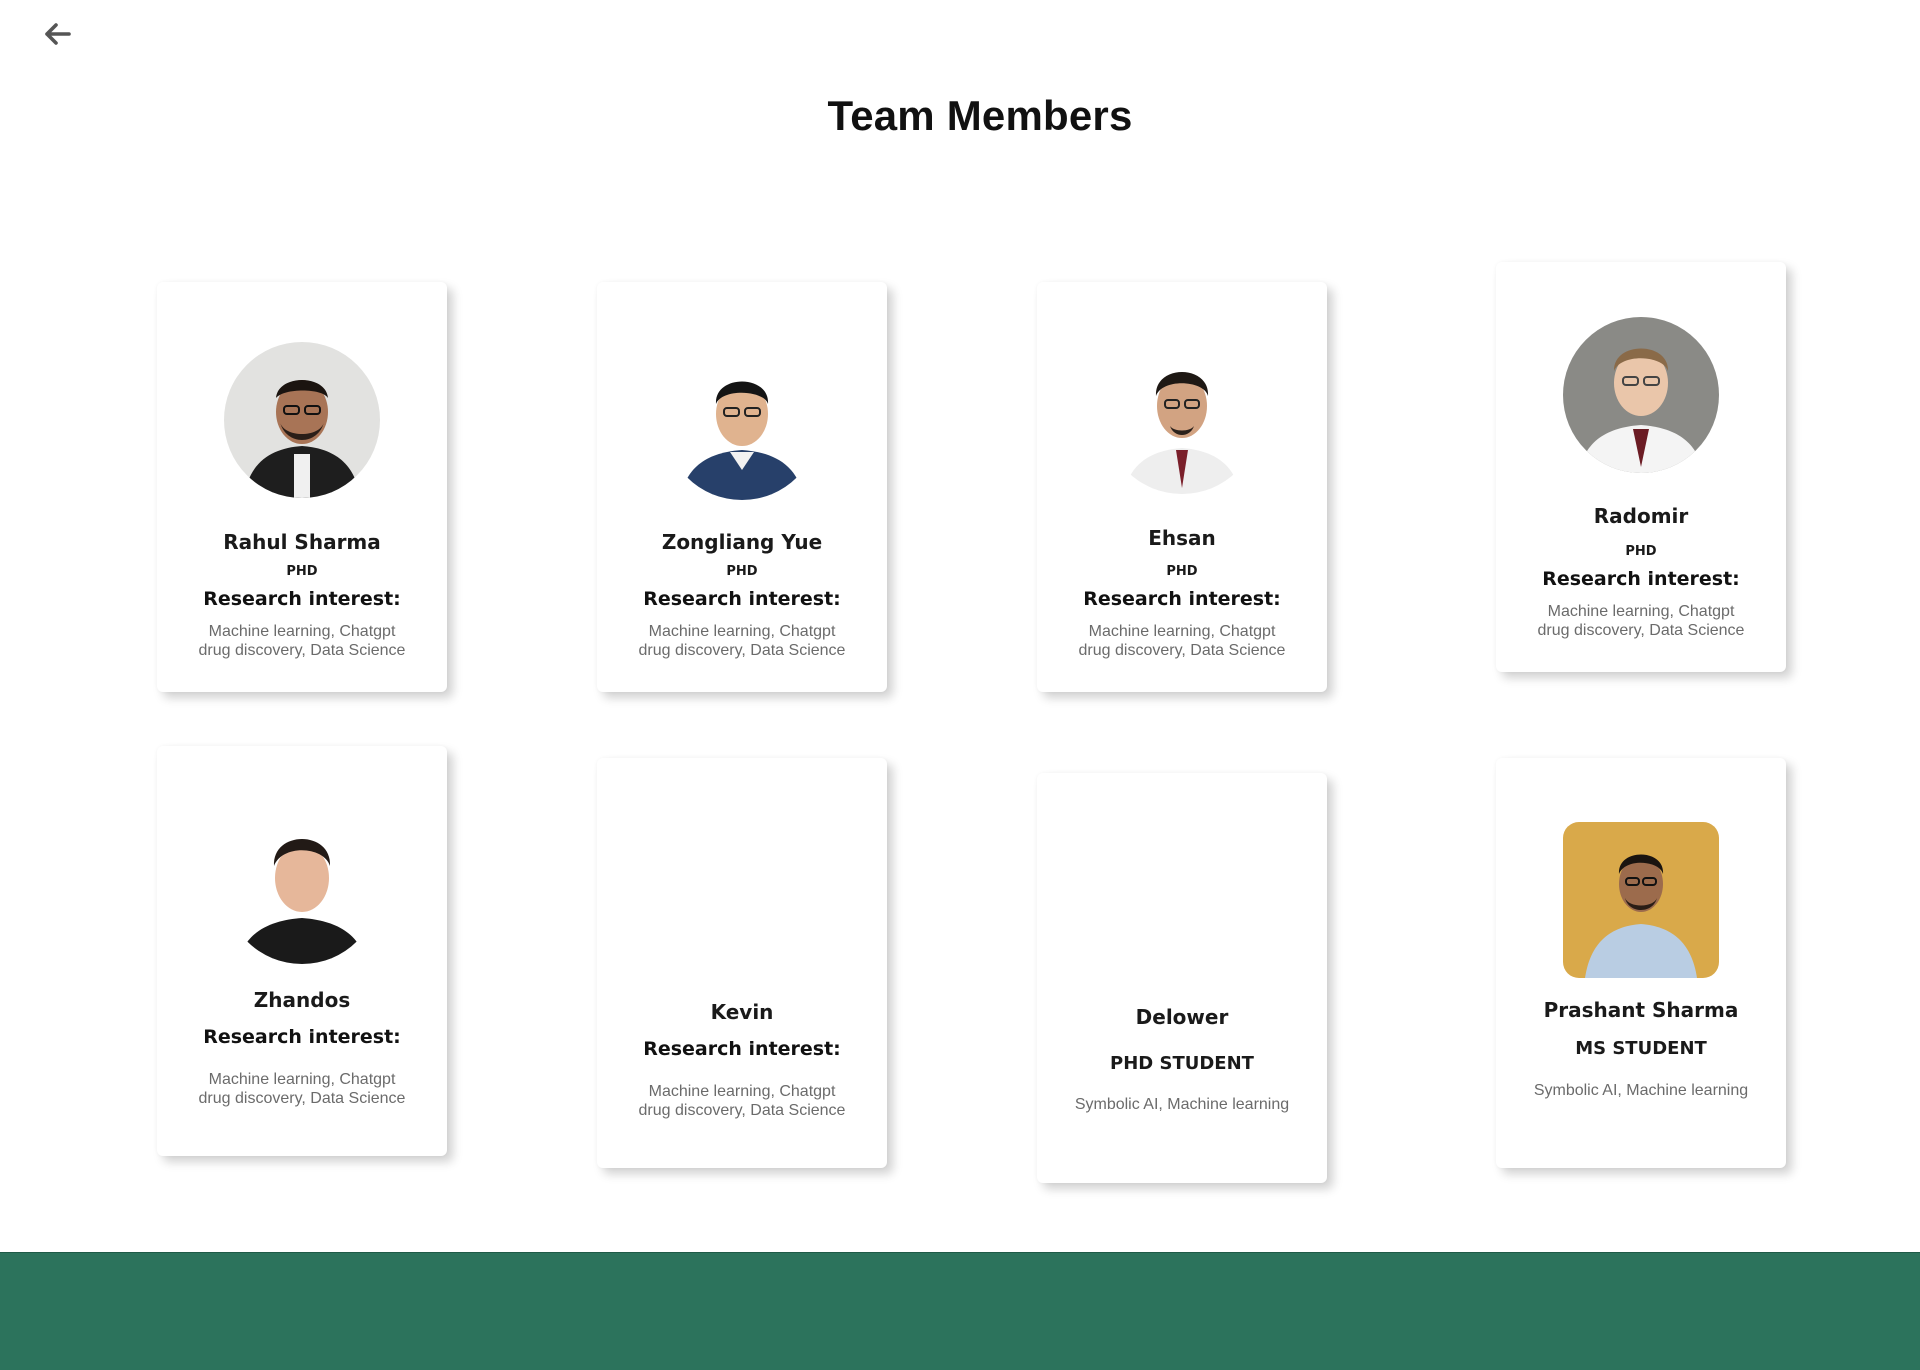 This screenshot has width=1920, height=1370. I want to click on member-name: Delower, so click(1182, 1017).